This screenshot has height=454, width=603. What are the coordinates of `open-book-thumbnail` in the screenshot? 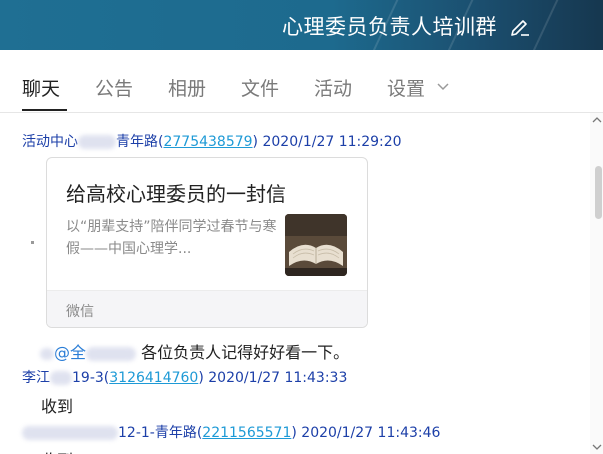 It's located at (316, 245).